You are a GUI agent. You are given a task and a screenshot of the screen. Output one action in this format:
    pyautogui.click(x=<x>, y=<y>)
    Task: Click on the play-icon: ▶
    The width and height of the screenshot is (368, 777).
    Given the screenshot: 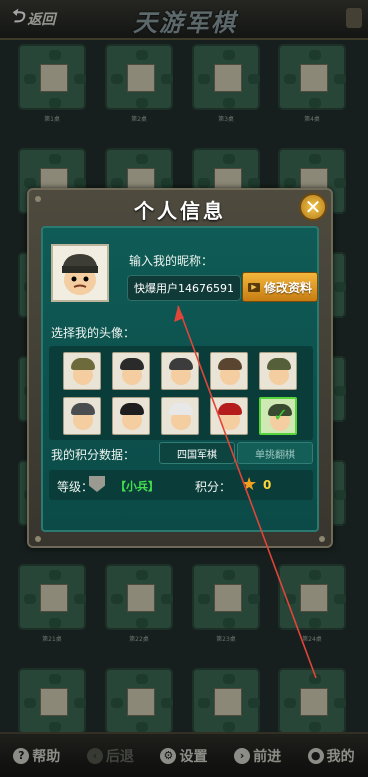 What is the action you would take?
    pyautogui.click(x=253, y=287)
    